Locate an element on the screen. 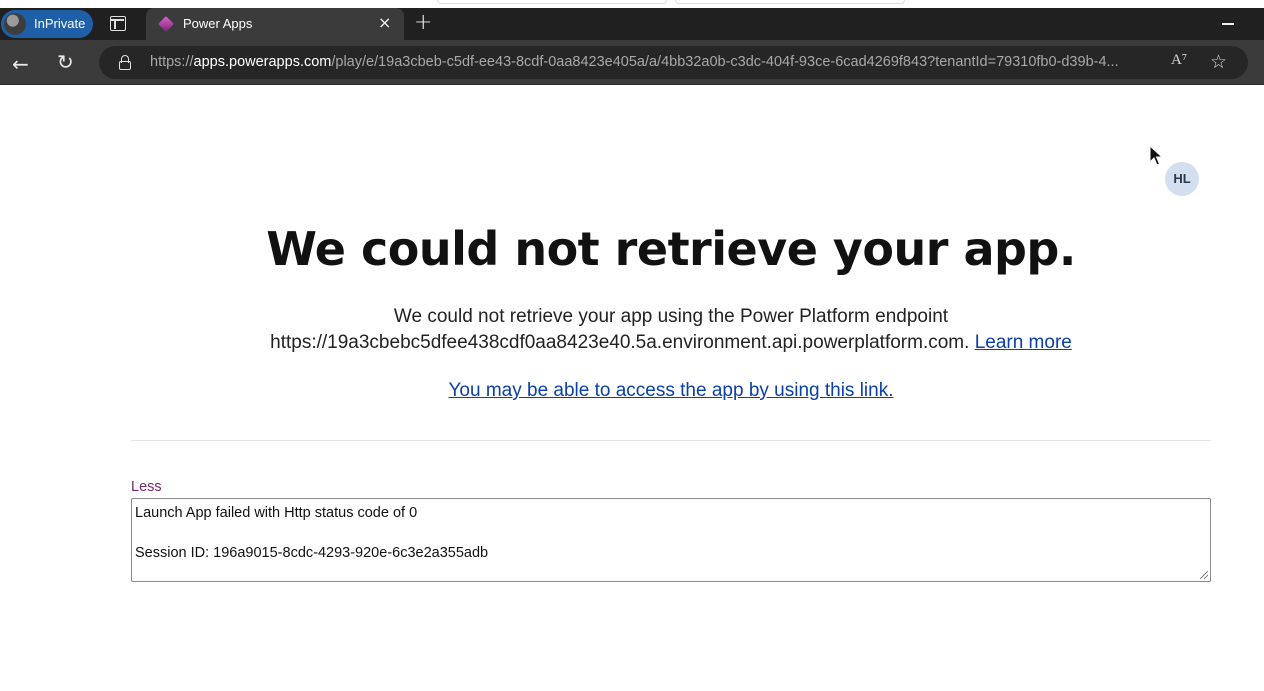 Image resolution: width=1264 pixels, height=691 pixels. profile-avatar-icon is located at coordinates (15, 24).